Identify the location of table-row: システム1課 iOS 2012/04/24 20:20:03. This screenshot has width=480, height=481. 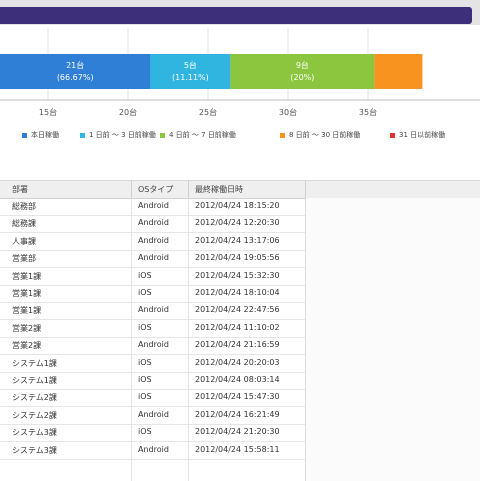
(152, 364).